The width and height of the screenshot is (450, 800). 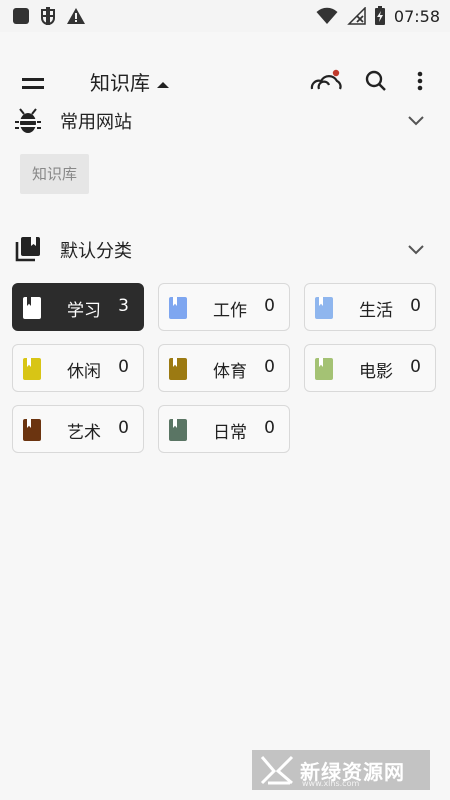 What do you see at coordinates (230, 372) in the screenshot?
I see `category-name: 体育` at bounding box center [230, 372].